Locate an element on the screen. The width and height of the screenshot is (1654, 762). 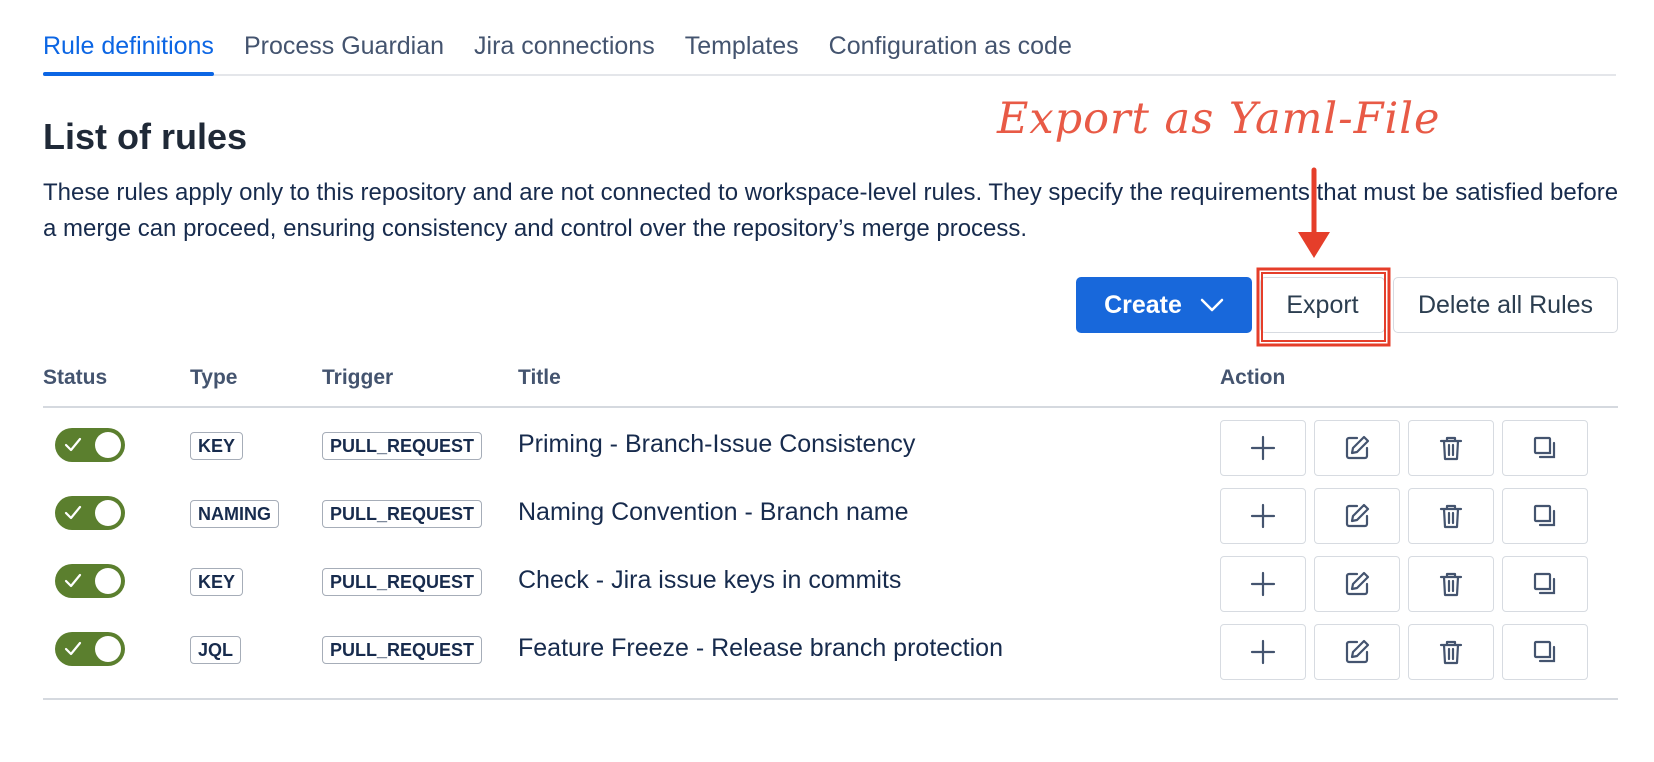
tab-configuration-as-code: Configuration as code is located at coordinates (950, 49).